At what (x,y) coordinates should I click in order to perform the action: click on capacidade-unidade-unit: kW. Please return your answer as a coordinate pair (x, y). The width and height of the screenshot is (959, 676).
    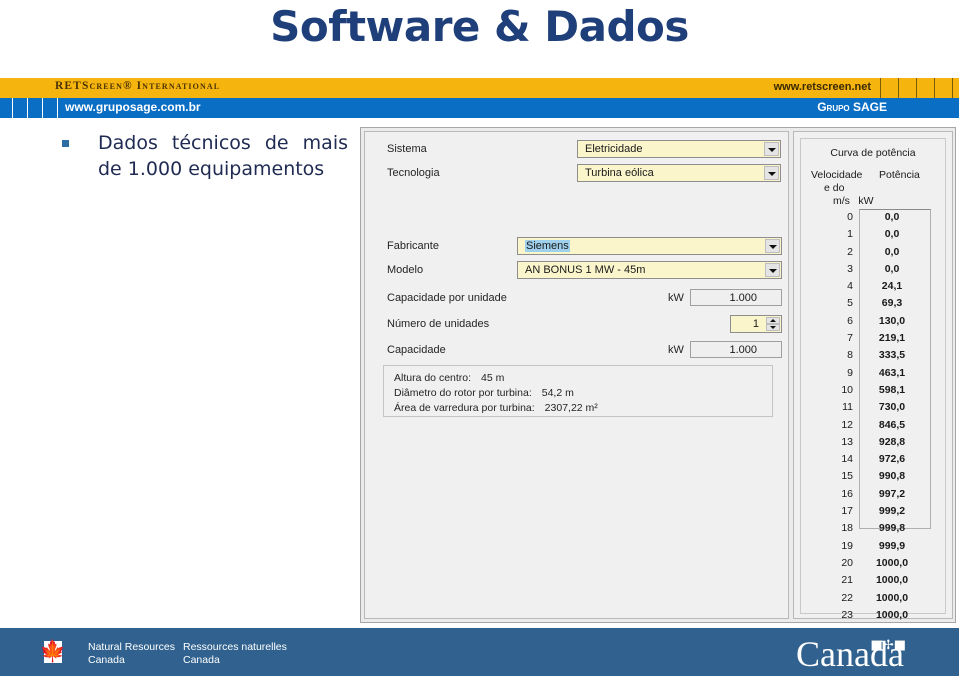
    Looking at the image, I should click on (676, 298).